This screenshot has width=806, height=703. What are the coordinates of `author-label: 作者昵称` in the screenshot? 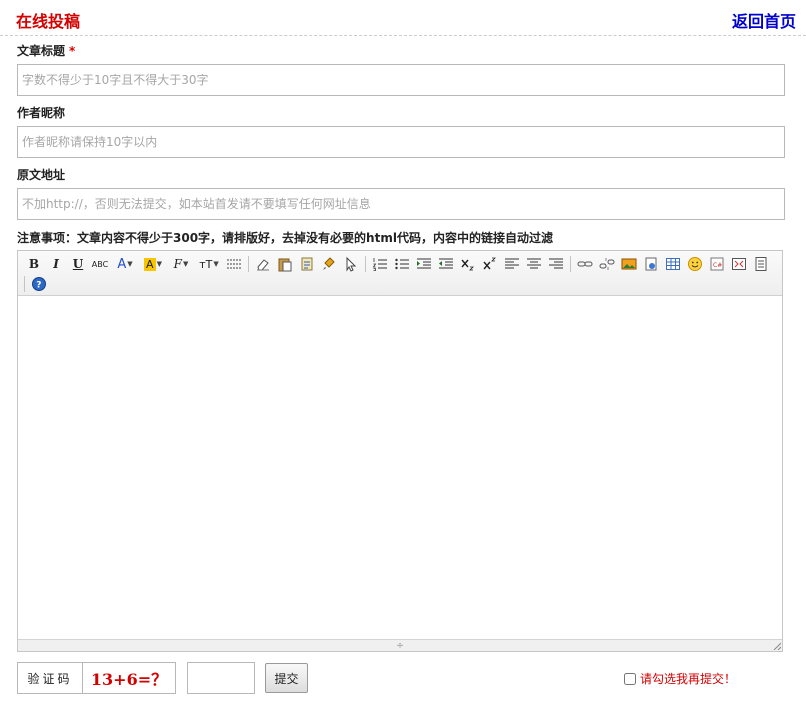 It's located at (41, 113).